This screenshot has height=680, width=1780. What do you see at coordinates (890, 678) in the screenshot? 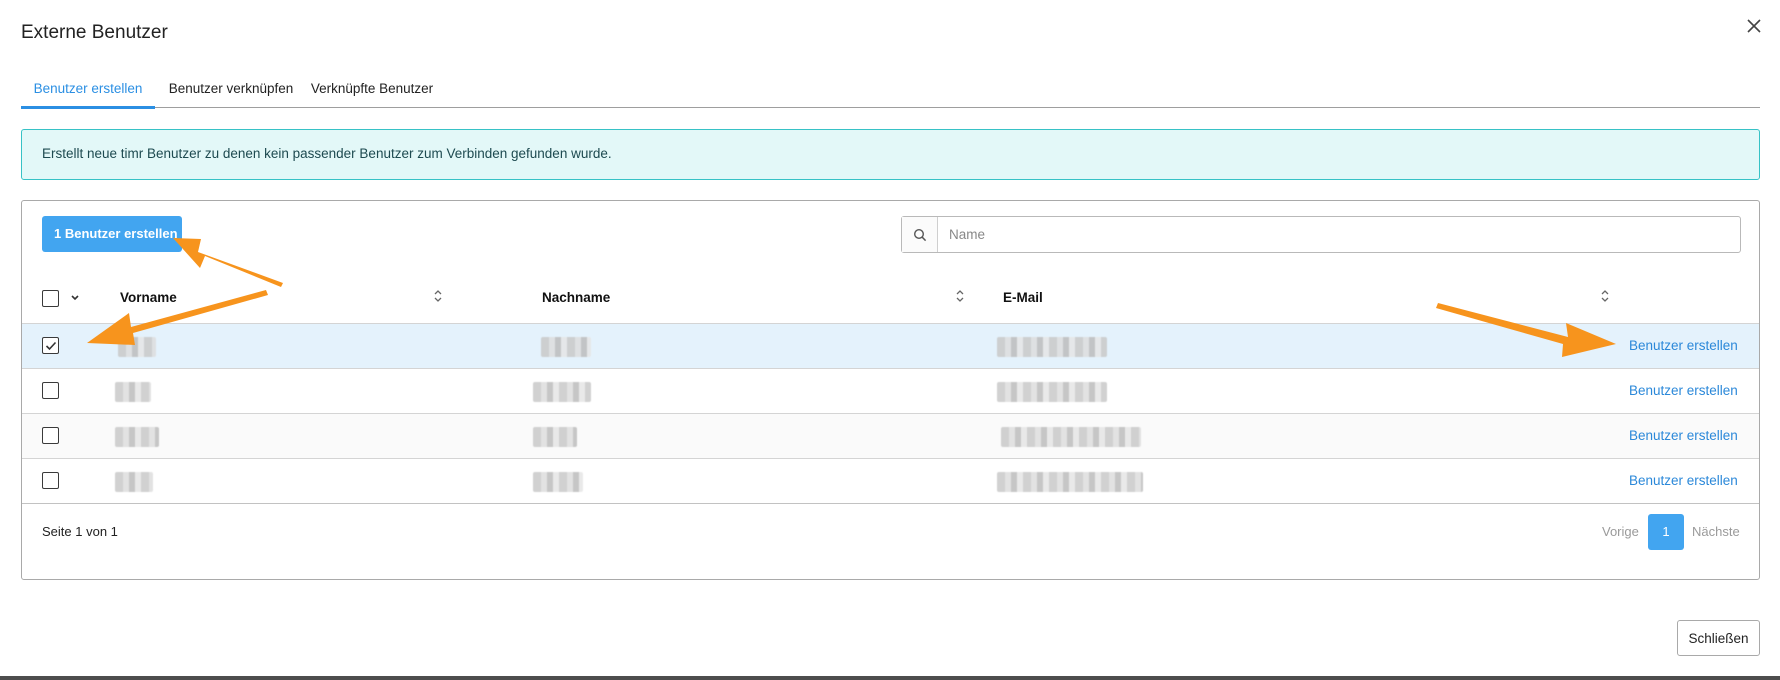
I see `window-bottom-edge` at bounding box center [890, 678].